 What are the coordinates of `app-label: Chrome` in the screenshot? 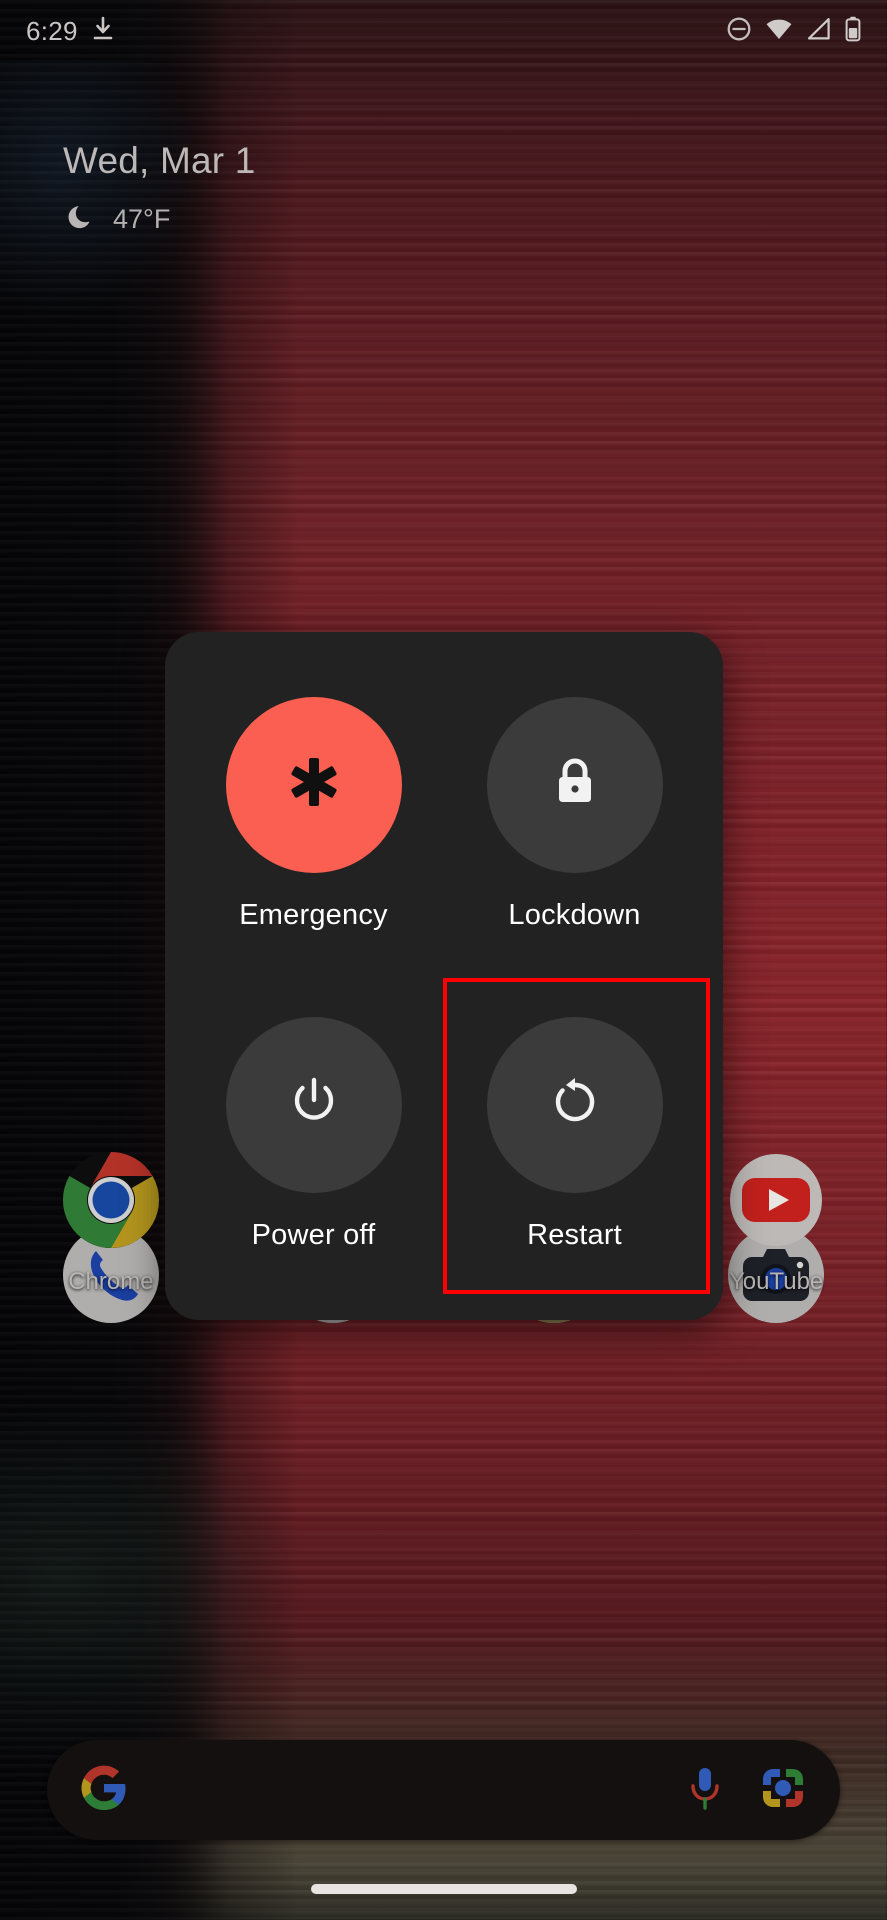 It's located at (111, 1281).